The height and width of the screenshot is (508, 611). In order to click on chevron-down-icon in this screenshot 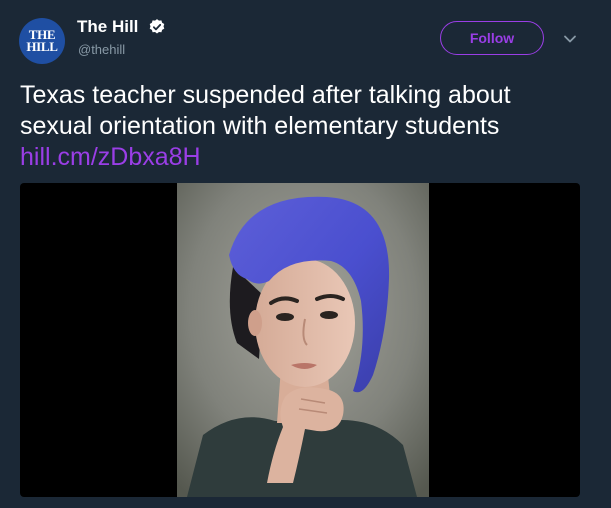, I will do `click(570, 39)`.